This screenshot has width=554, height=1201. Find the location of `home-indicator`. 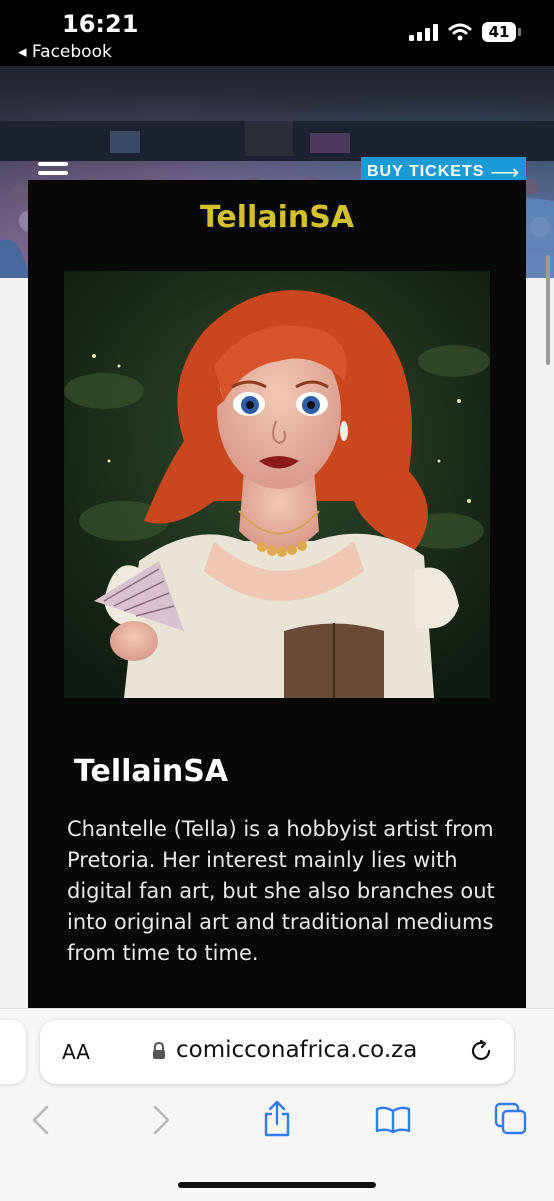

home-indicator is located at coordinates (277, 1185).